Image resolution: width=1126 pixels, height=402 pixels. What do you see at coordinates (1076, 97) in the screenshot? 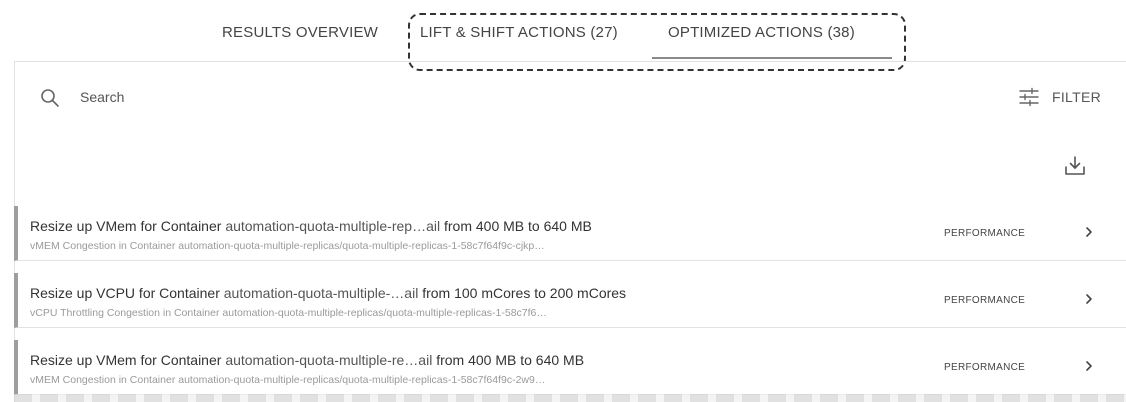
I see `filter-label: FILTER` at bounding box center [1076, 97].